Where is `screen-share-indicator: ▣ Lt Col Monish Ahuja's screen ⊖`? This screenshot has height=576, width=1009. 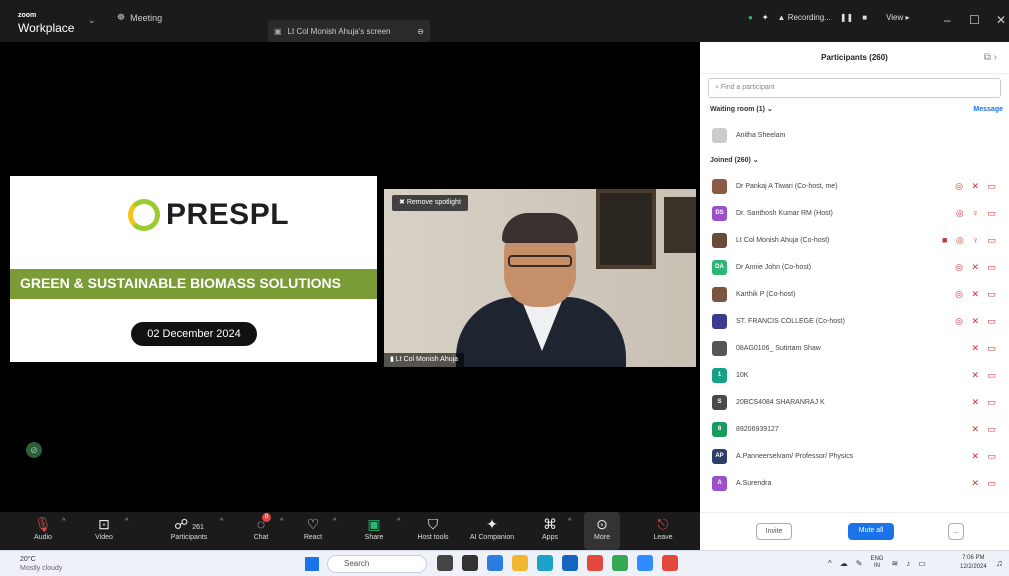 screen-share-indicator: ▣ Lt Col Monish Ahuja's screen ⊖ is located at coordinates (349, 31).